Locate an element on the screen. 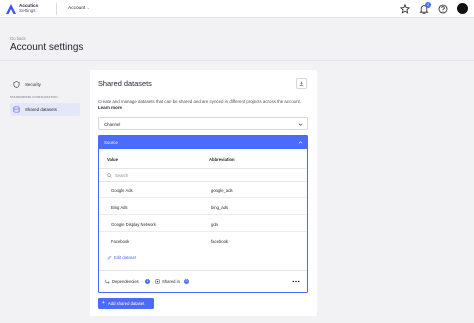 The width and height of the screenshot is (474, 323). search-icon is located at coordinates (109, 175).